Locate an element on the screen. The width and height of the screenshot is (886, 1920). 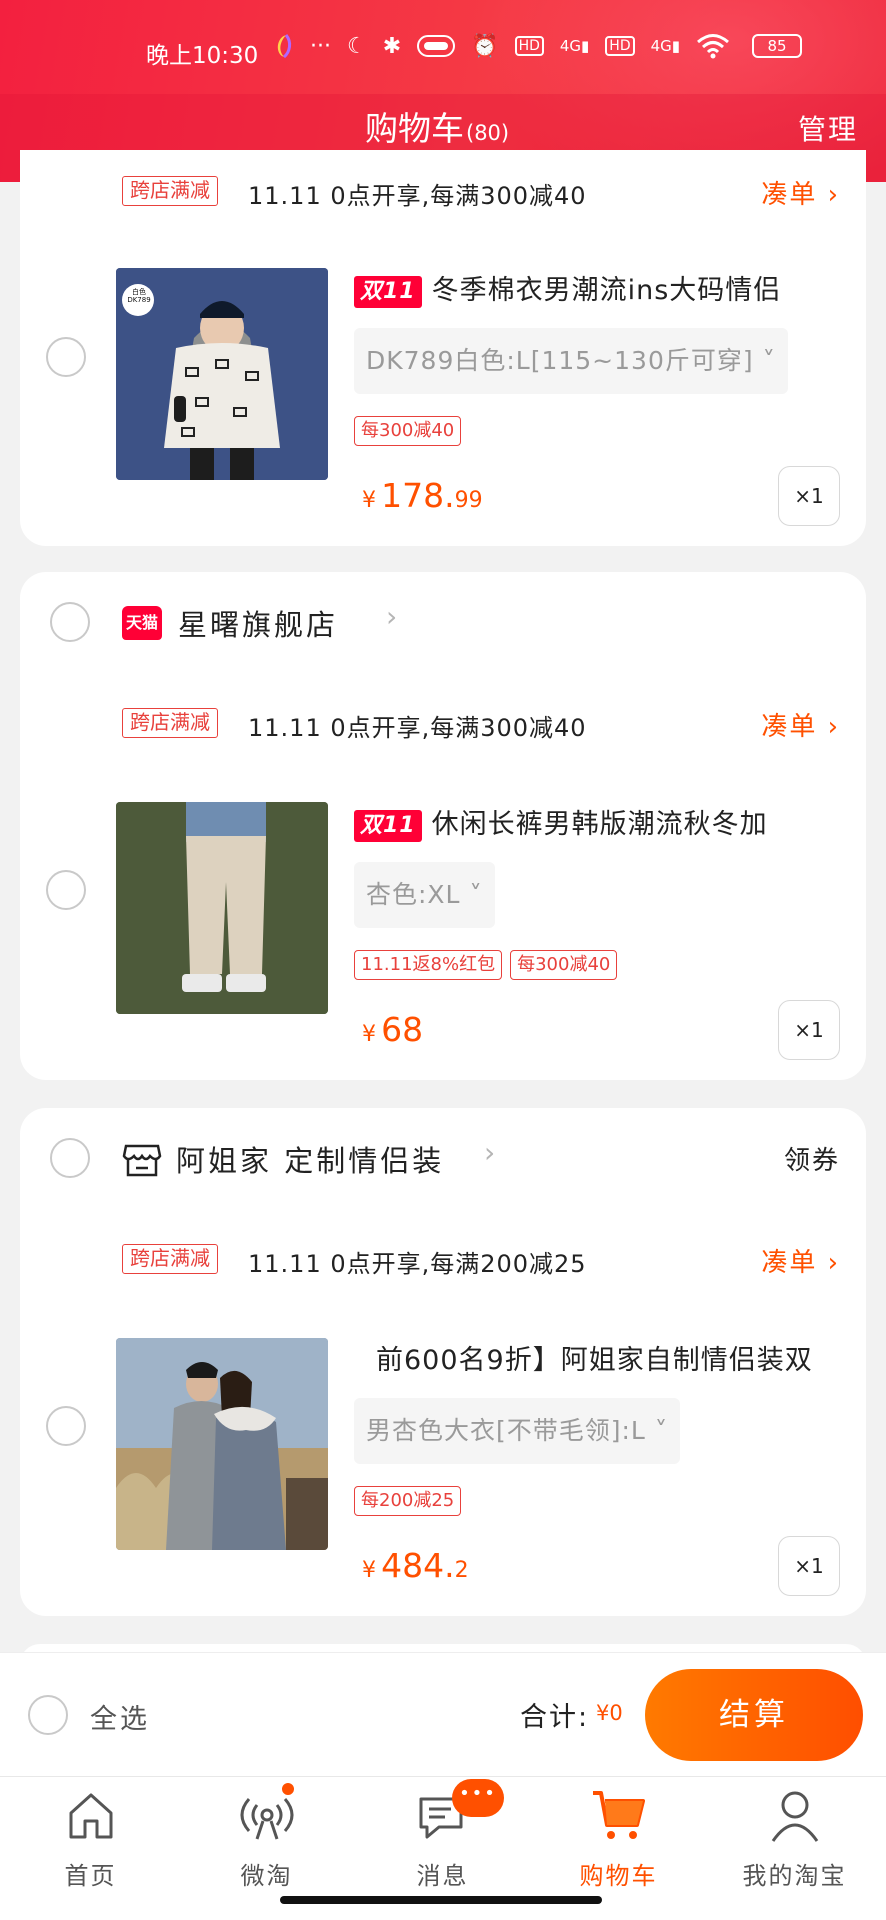
promo-tags: 每300减40 is located at coordinates (408, 431).